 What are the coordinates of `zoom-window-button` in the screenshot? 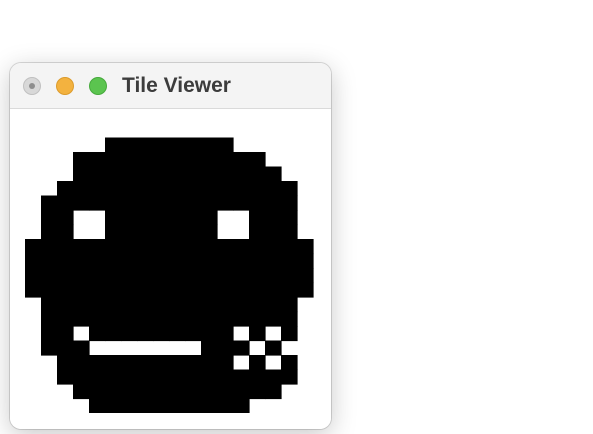 It's located at (98, 86).